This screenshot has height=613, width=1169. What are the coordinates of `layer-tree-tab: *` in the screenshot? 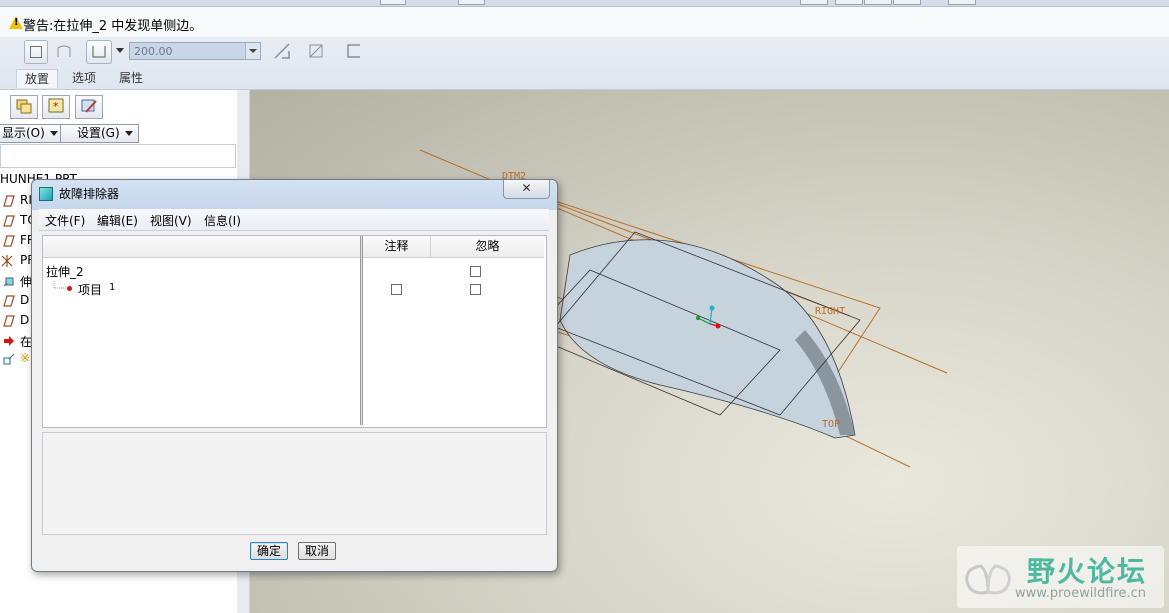 It's located at (56, 107).